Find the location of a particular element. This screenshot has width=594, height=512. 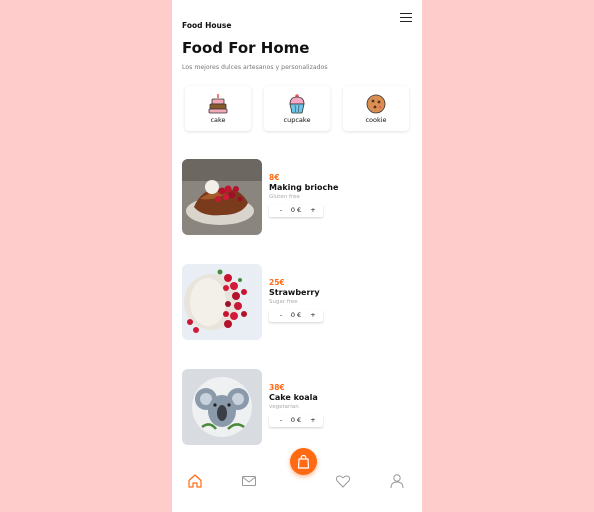

product-info: 8€ Making brioche Gluten free - 0 € + is located at coordinates (339, 195).